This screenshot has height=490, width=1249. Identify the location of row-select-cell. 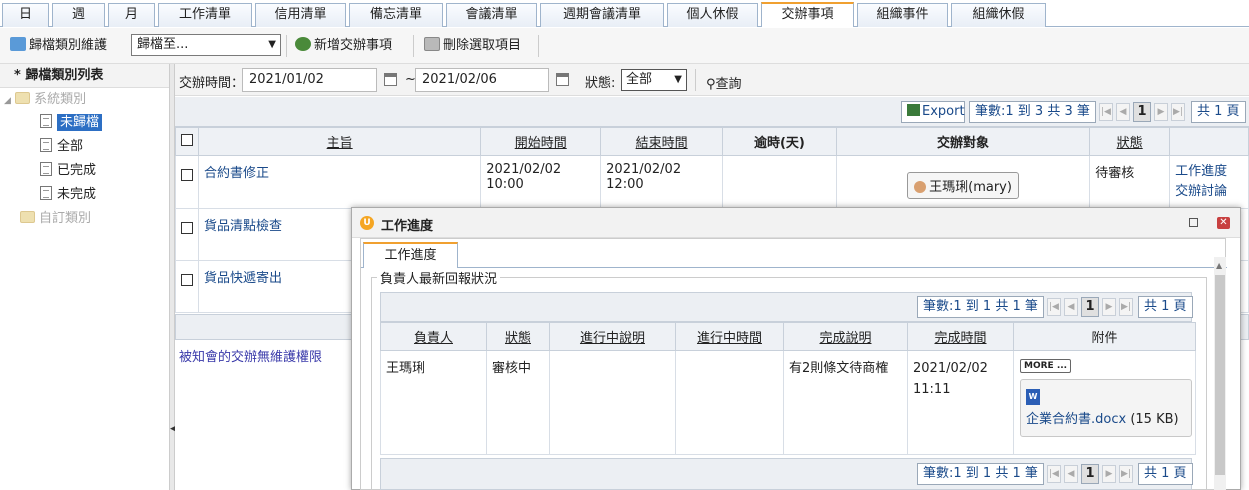
(187, 234).